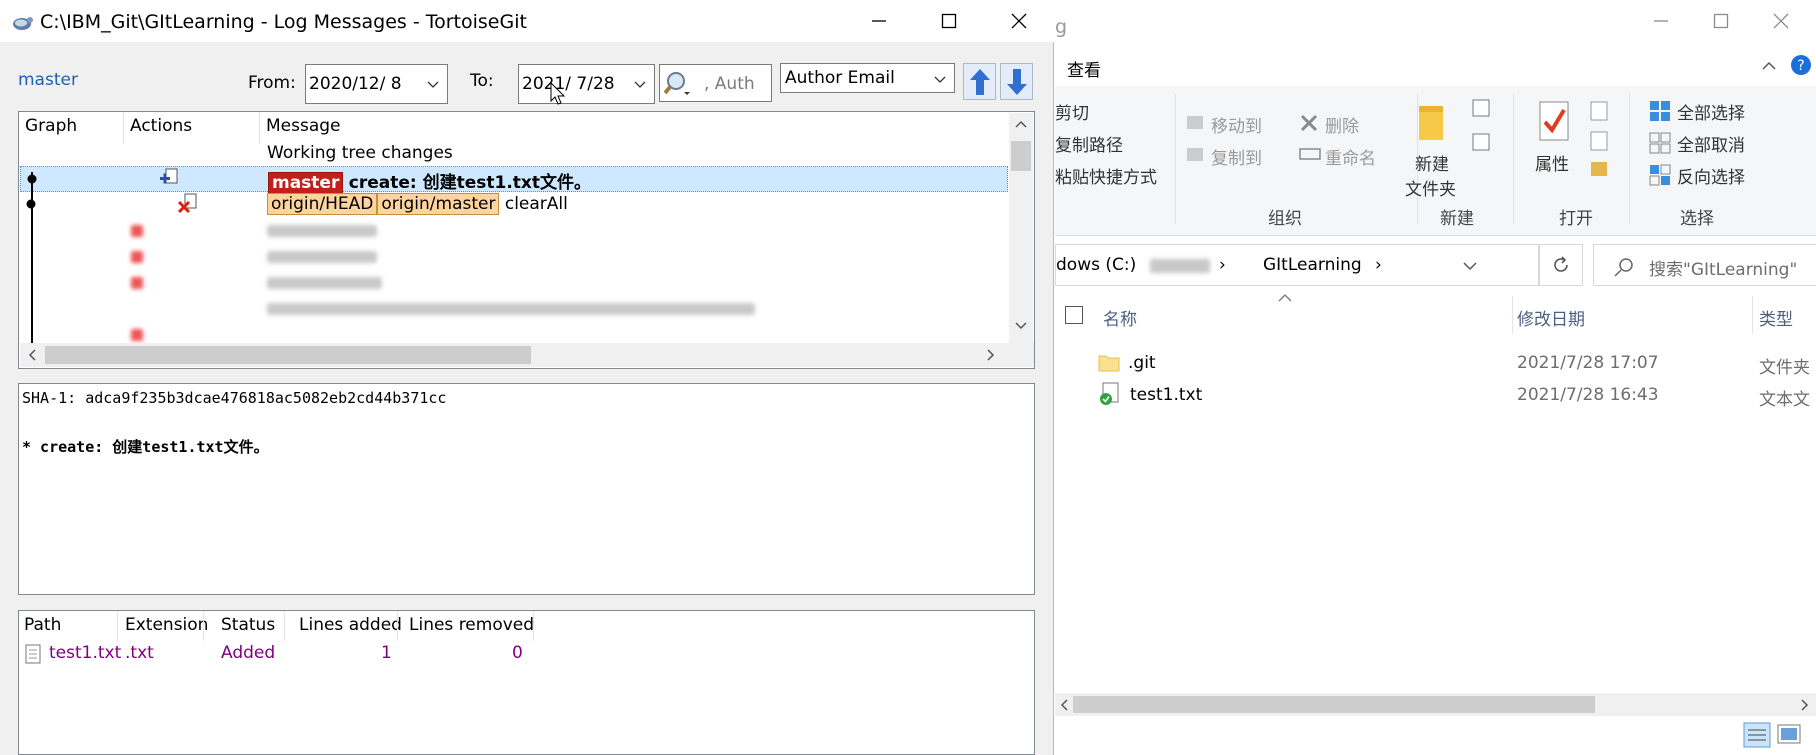  What do you see at coordinates (949, 21) in the screenshot?
I see `maximize-button` at bounding box center [949, 21].